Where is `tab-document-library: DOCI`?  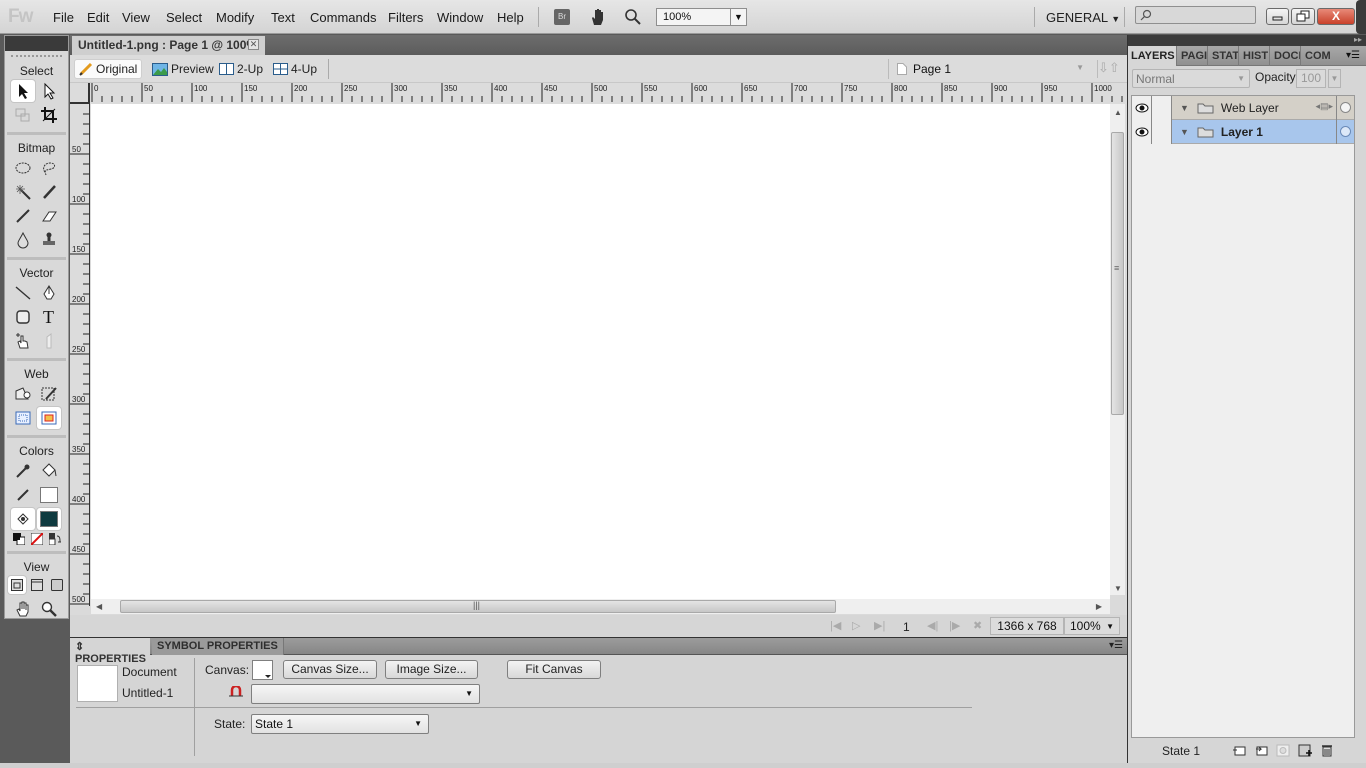
tab-document-library: DOCI is located at coordinates (1286, 56).